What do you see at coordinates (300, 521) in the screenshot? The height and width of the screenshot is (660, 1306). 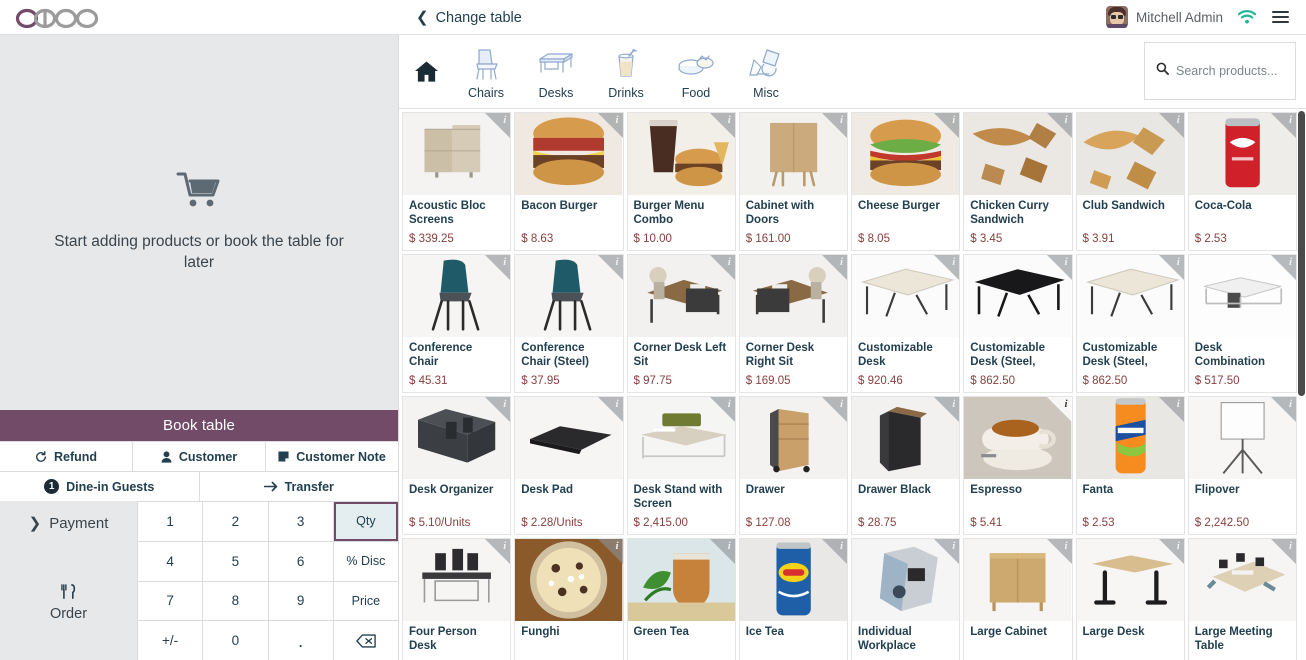 I see `numpad-key-3: 3` at bounding box center [300, 521].